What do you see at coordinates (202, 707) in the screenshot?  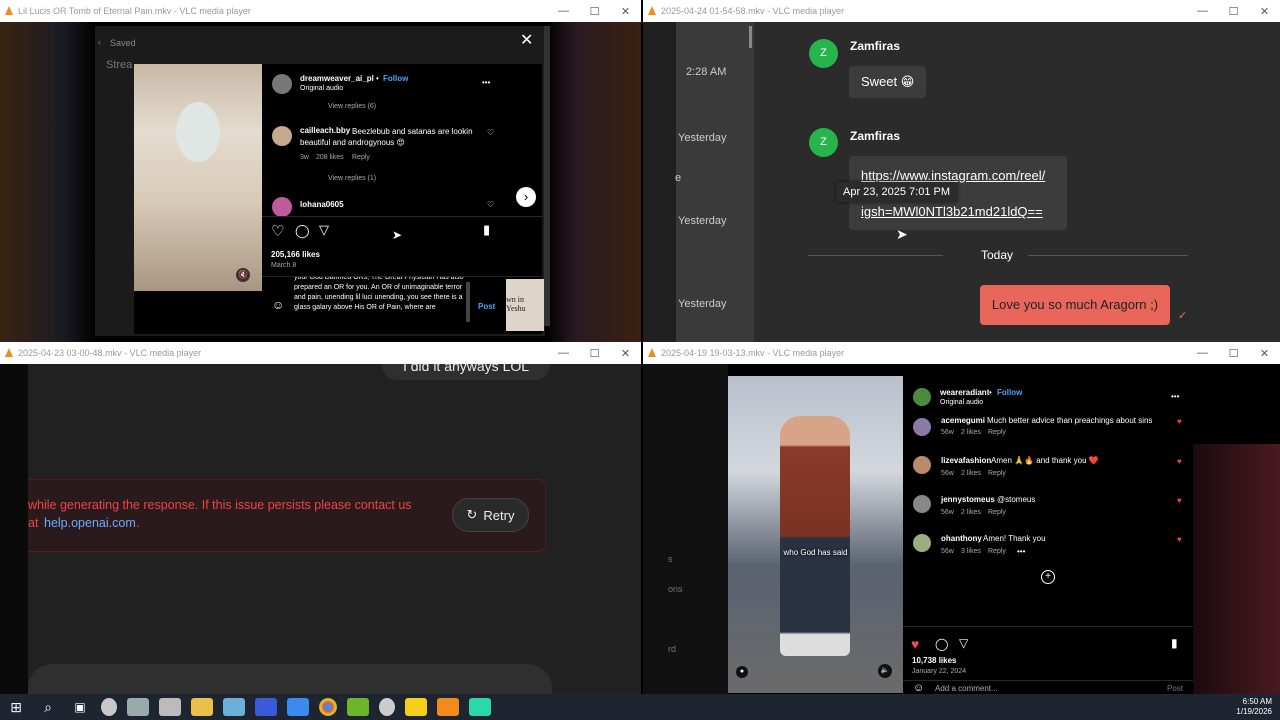 I see `folder-icon` at bounding box center [202, 707].